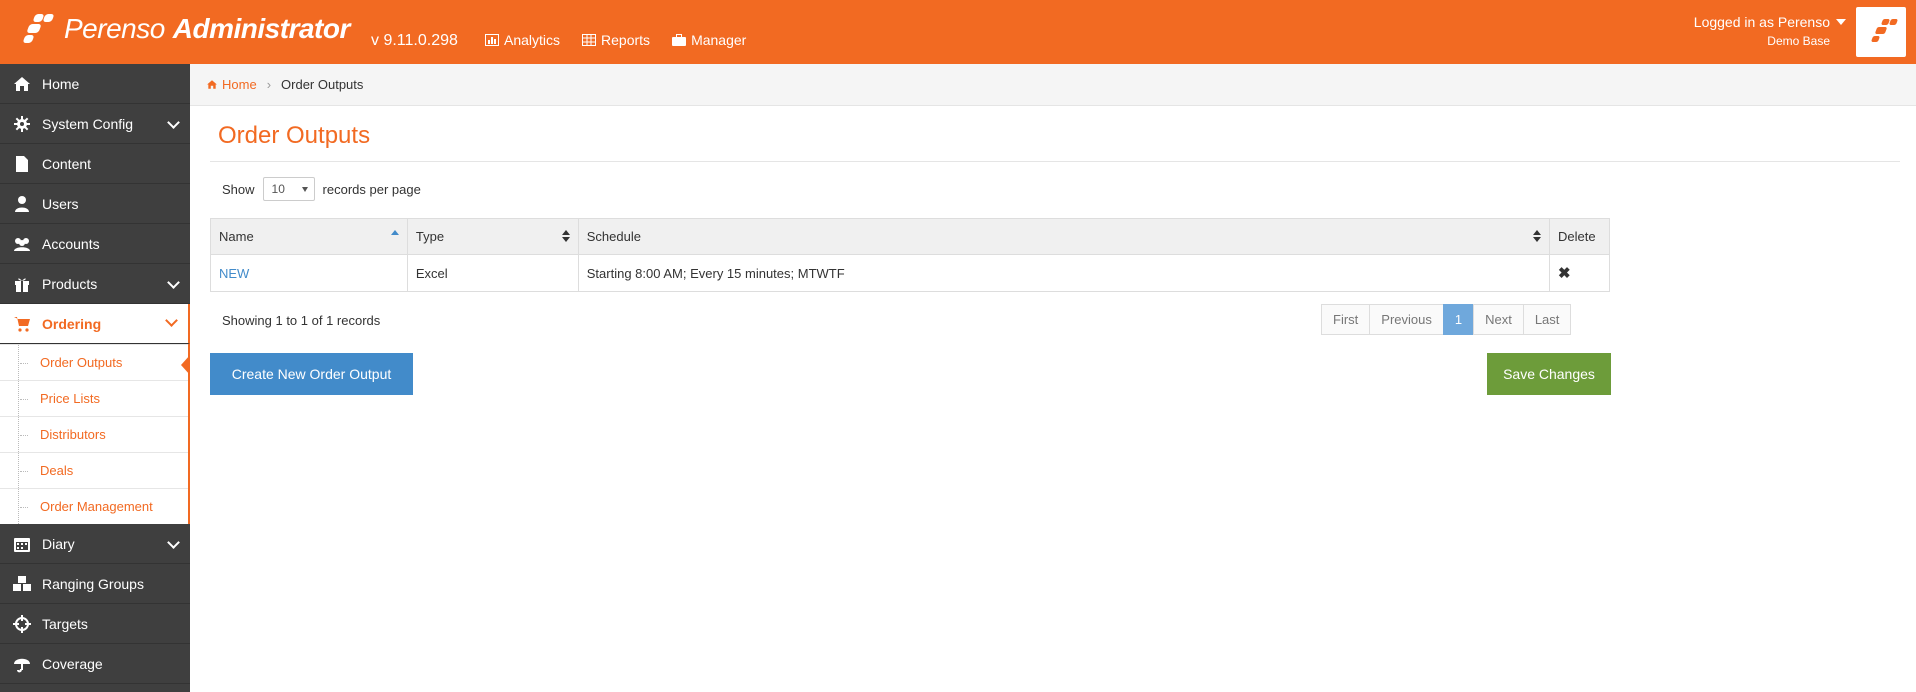  What do you see at coordinates (278, 189) in the screenshot?
I see `page-size-value: 10` at bounding box center [278, 189].